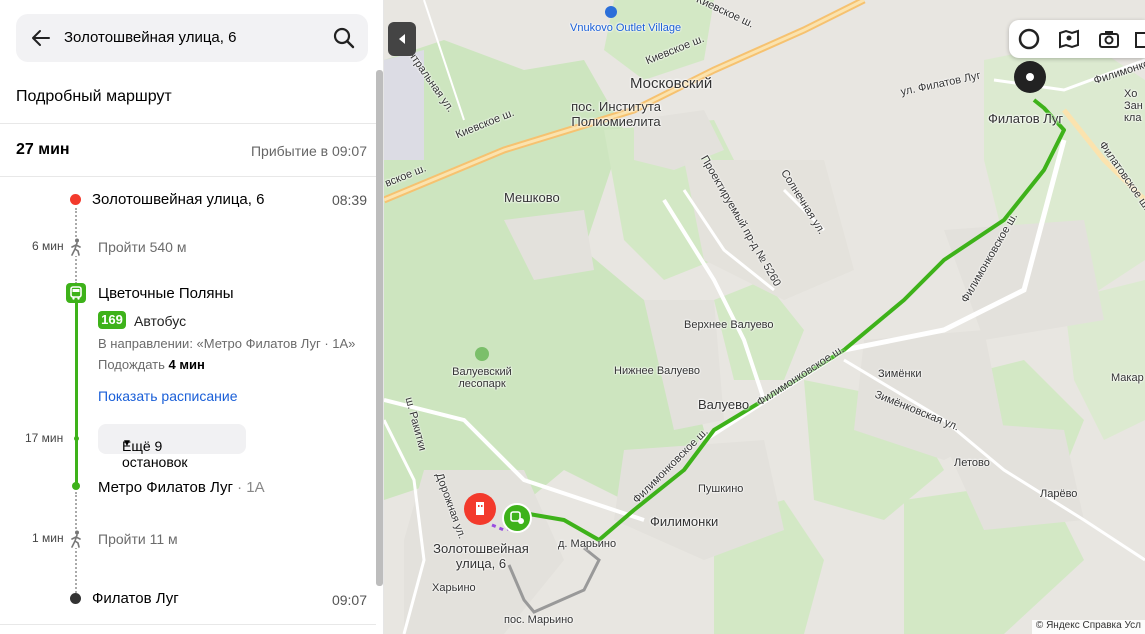  What do you see at coordinates (227, 343) in the screenshot?
I see `direction-text: В направлении: «Метро Филатов Луг · 1А»` at bounding box center [227, 343].